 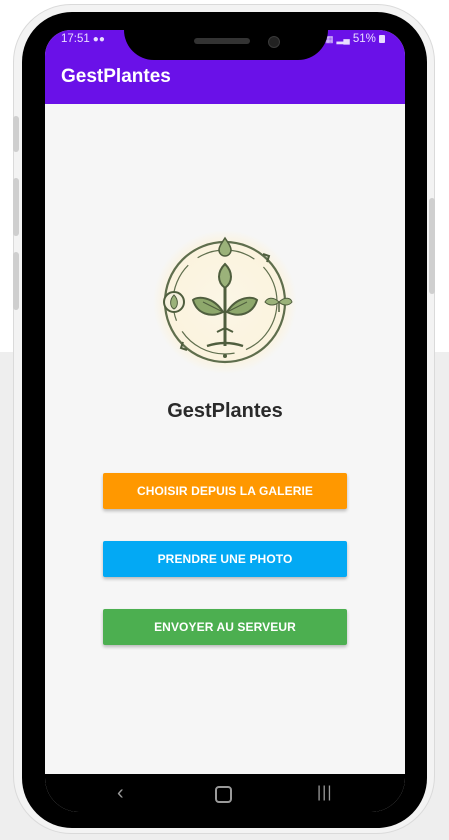 What do you see at coordinates (432, 246) in the screenshot?
I see `power-button` at bounding box center [432, 246].